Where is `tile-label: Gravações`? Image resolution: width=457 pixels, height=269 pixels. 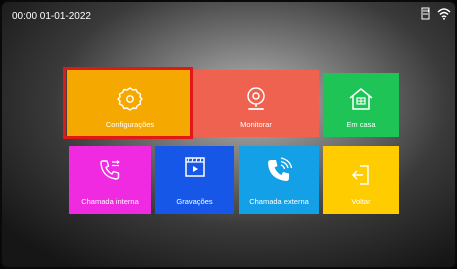 tile-label: Gravações is located at coordinates (194, 201).